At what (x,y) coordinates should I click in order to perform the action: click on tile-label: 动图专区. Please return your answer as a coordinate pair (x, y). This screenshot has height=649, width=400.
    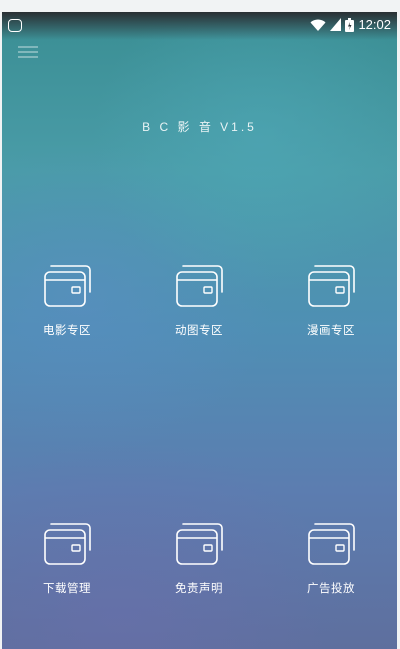
    Looking at the image, I should click on (199, 330).